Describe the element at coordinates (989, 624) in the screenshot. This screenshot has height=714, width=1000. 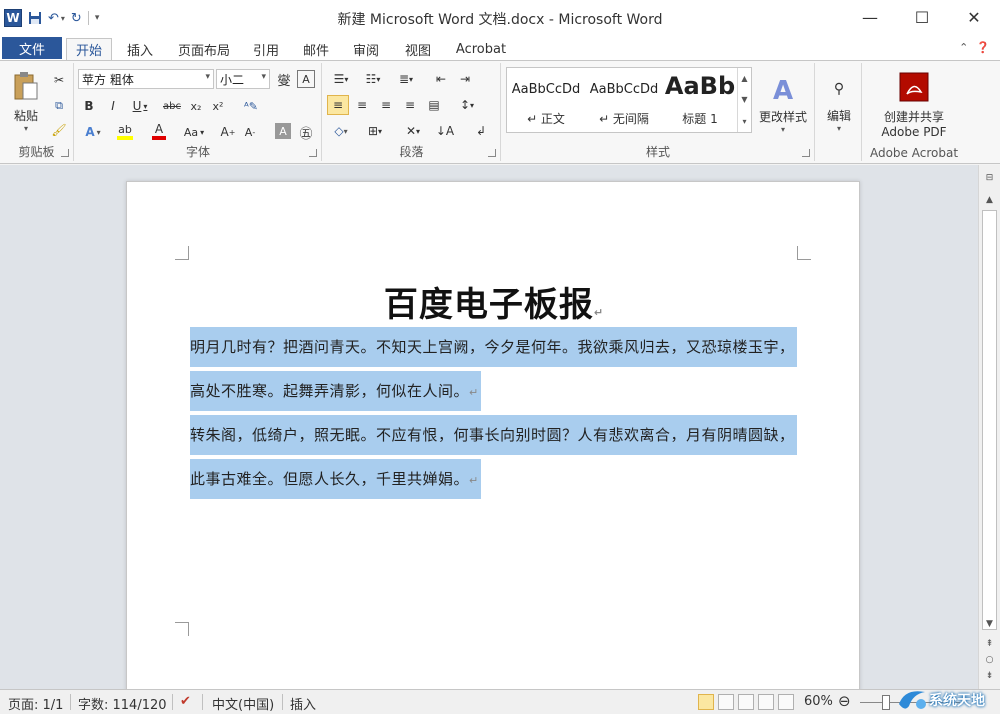
I see `scroll-down-icon: ▼` at that location.